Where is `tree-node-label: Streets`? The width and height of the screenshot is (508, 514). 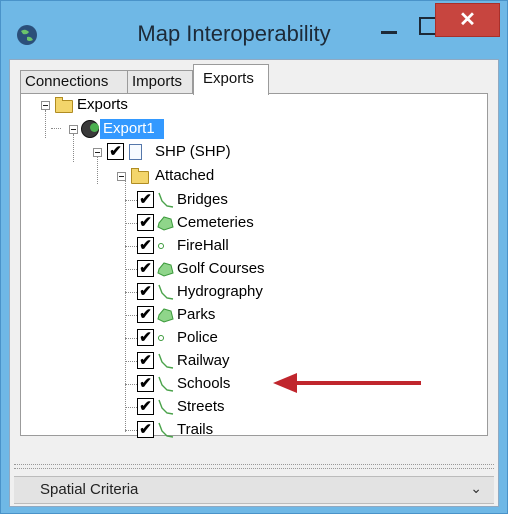
tree-node-label: Streets is located at coordinates (201, 406).